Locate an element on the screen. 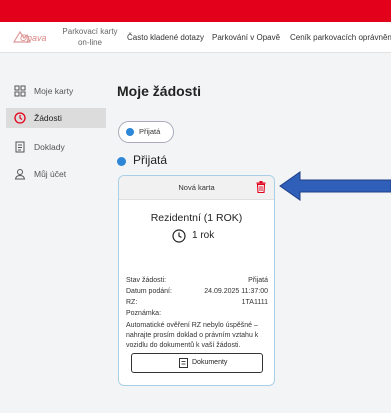 The width and height of the screenshot is (391, 413). card-title: Rezidentní (1 ROK) is located at coordinates (196, 218).